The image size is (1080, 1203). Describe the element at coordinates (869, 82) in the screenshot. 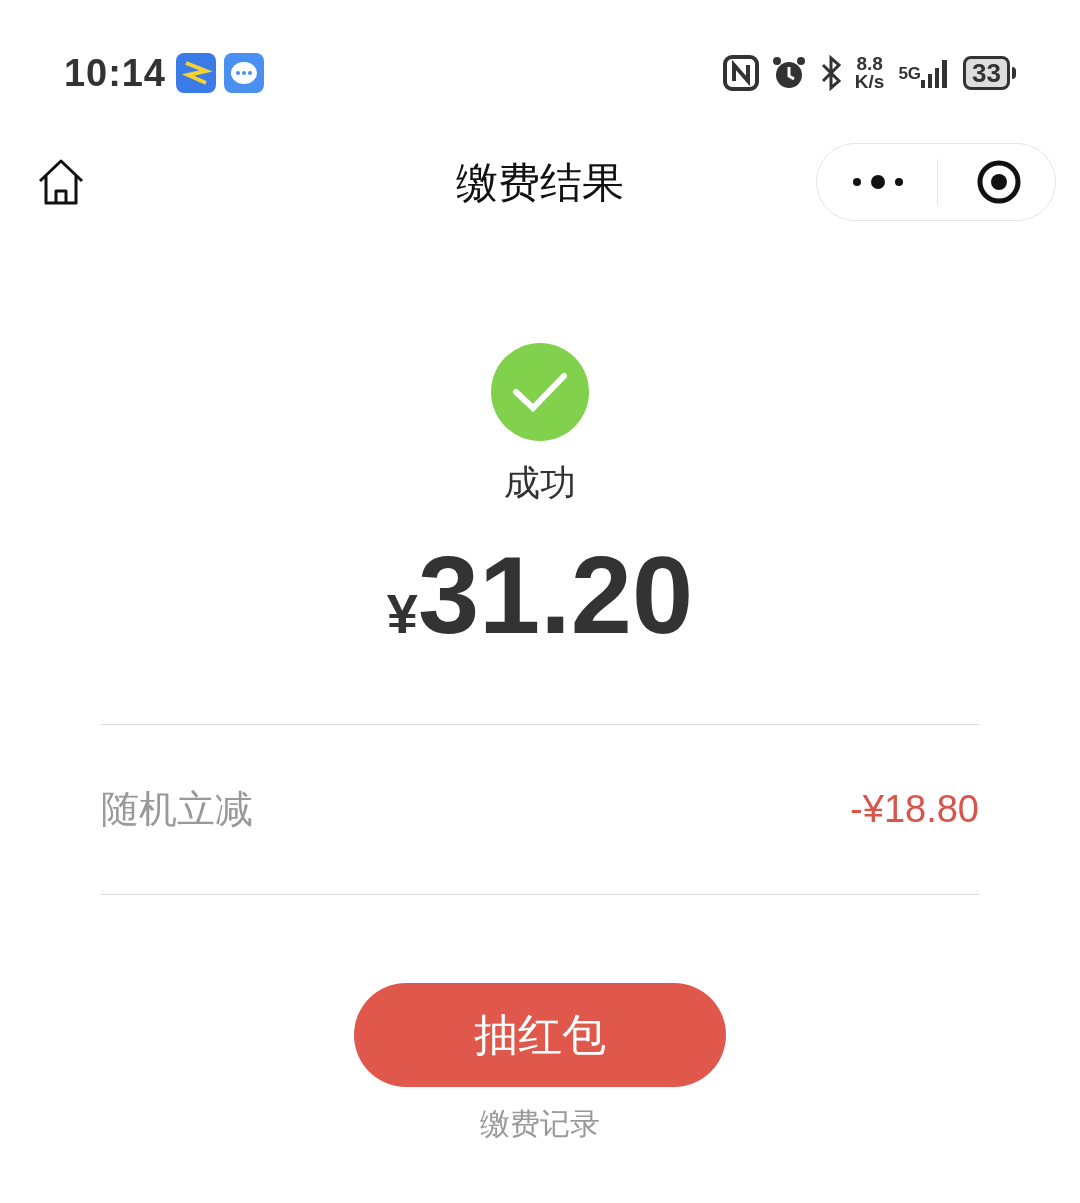

I see `network-speed-unit: K/s` at that location.